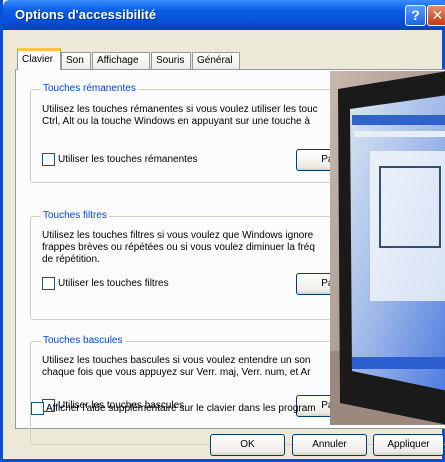 The width and height of the screenshot is (445, 462). What do you see at coordinates (83, 340) in the screenshot?
I see `toggle-keys-title: Touches bascules` at bounding box center [83, 340].